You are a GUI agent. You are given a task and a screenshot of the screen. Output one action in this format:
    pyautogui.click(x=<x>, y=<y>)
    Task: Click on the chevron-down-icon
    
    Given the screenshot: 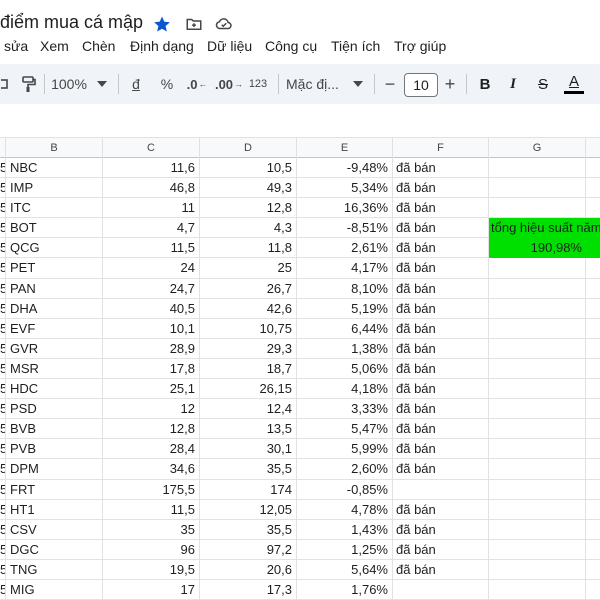 What is the action you would take?
    pyautogui.click(x=102, y=84)
    